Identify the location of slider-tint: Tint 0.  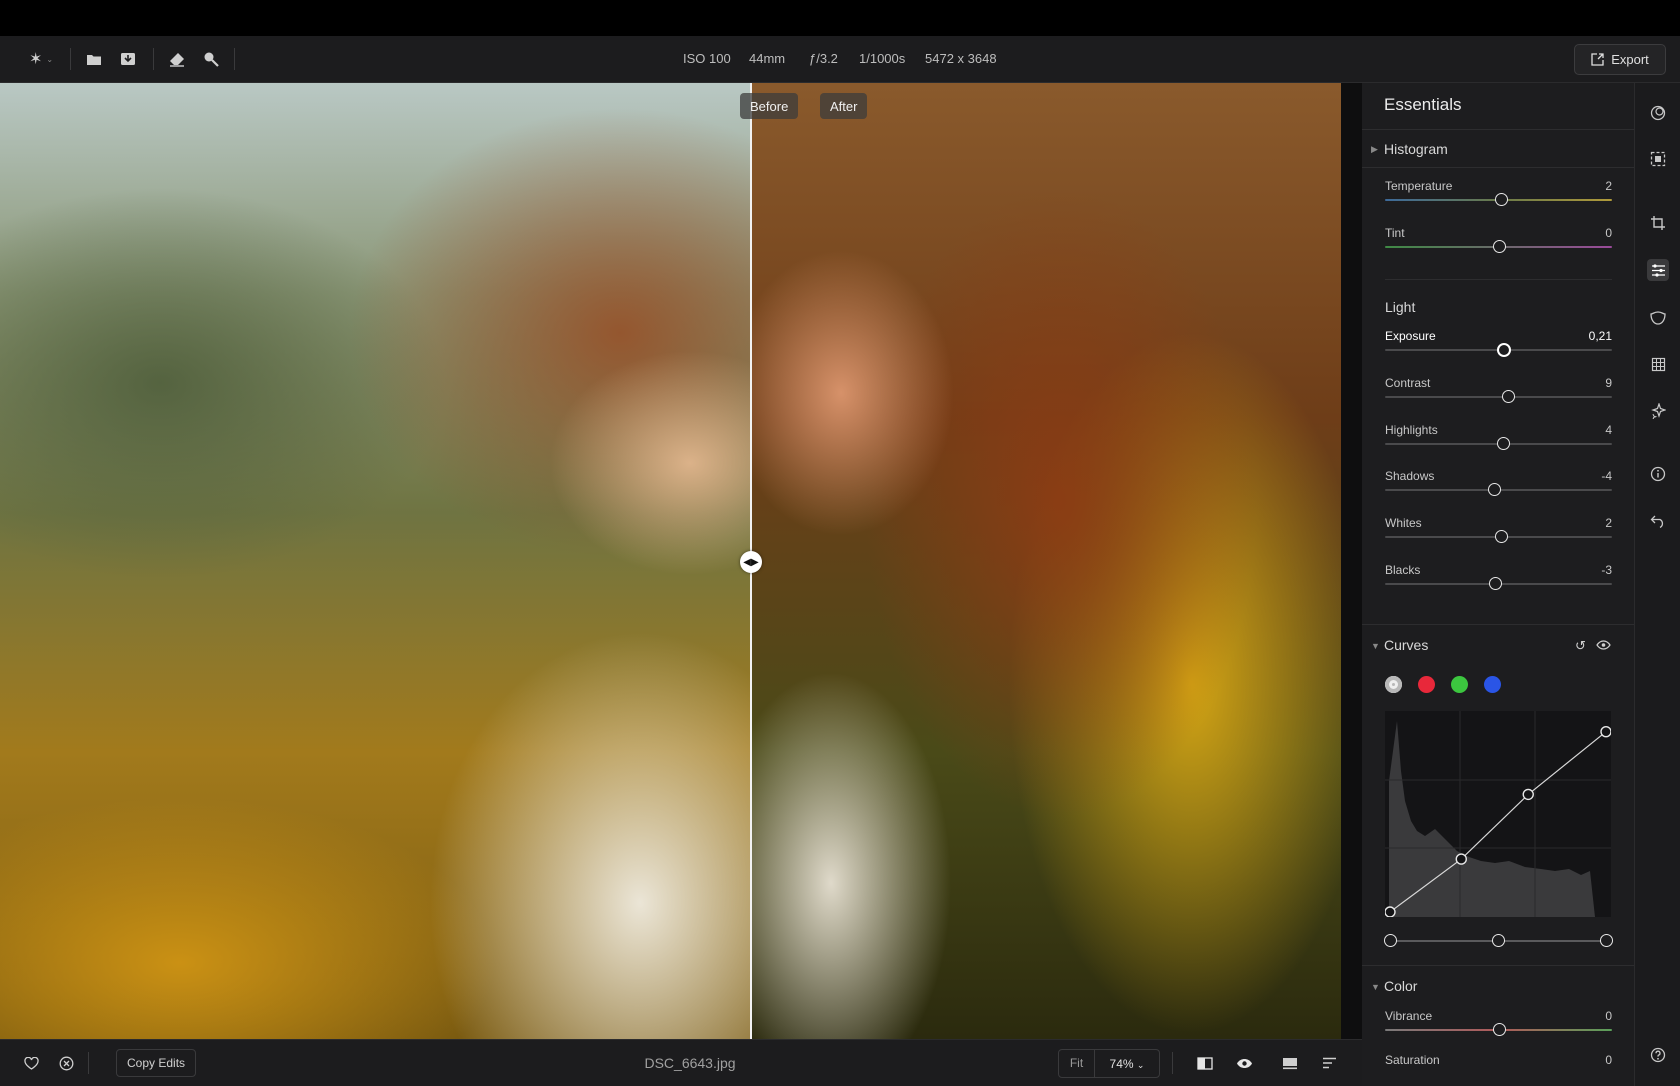
(1498, 245).